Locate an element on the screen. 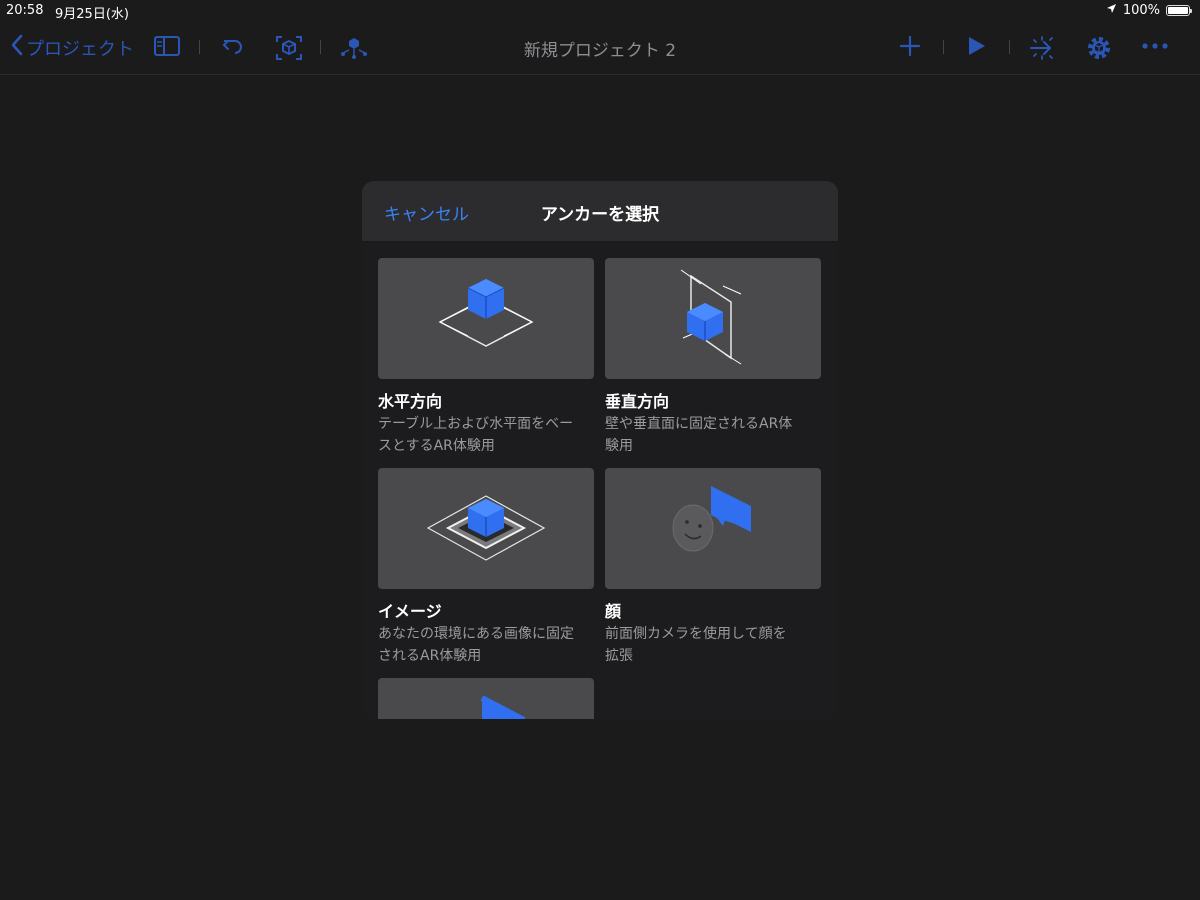 The height and width of the screenshot is (900, 1200). anchor-card-horizontal: 水平方向 テーブル上および水平面をベー スとするAR体験用 is located at coordinates (486, 357).